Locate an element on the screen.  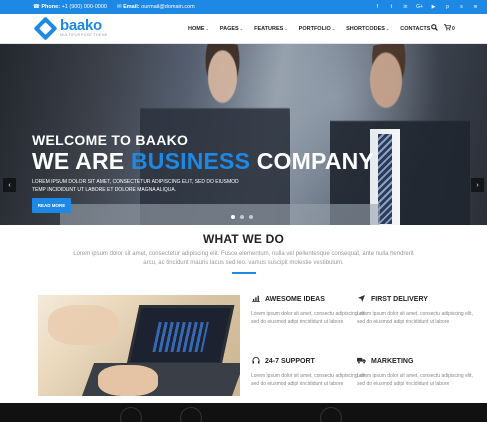
pinterest-icon: p is located at coordinates (447, 6).